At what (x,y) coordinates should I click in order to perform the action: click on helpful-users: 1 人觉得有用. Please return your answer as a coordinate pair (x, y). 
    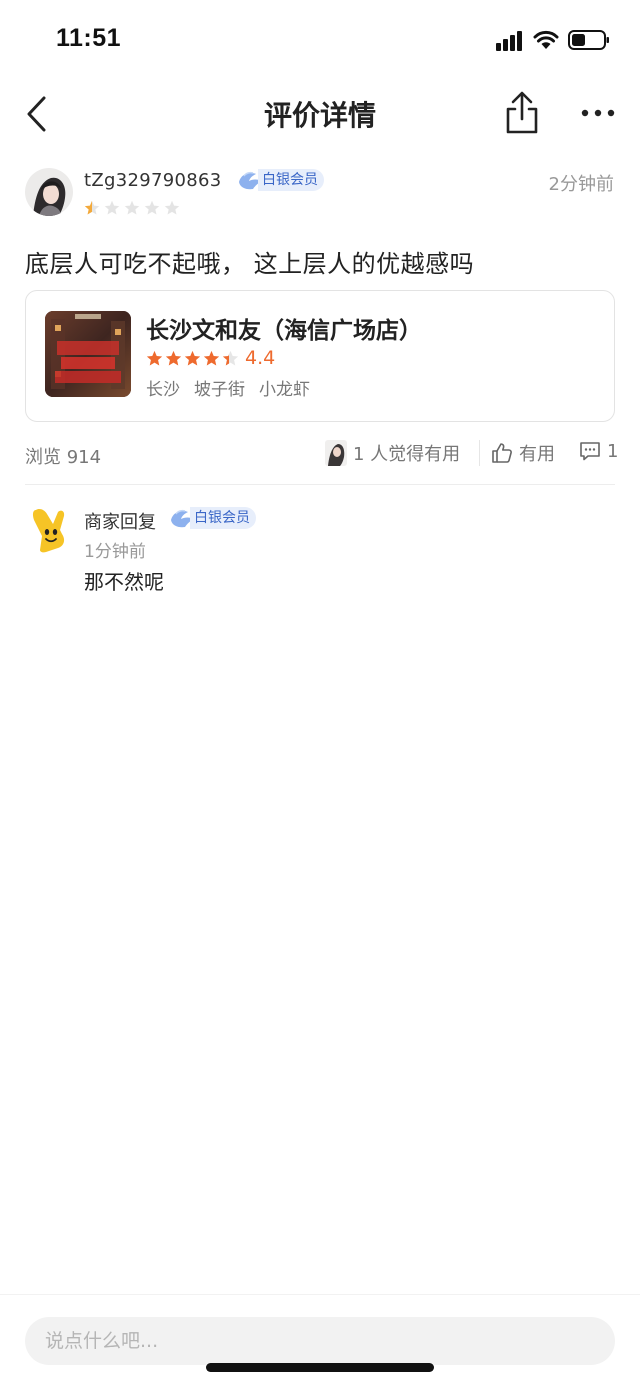
    Looking at the image, I should click on (392, 453).